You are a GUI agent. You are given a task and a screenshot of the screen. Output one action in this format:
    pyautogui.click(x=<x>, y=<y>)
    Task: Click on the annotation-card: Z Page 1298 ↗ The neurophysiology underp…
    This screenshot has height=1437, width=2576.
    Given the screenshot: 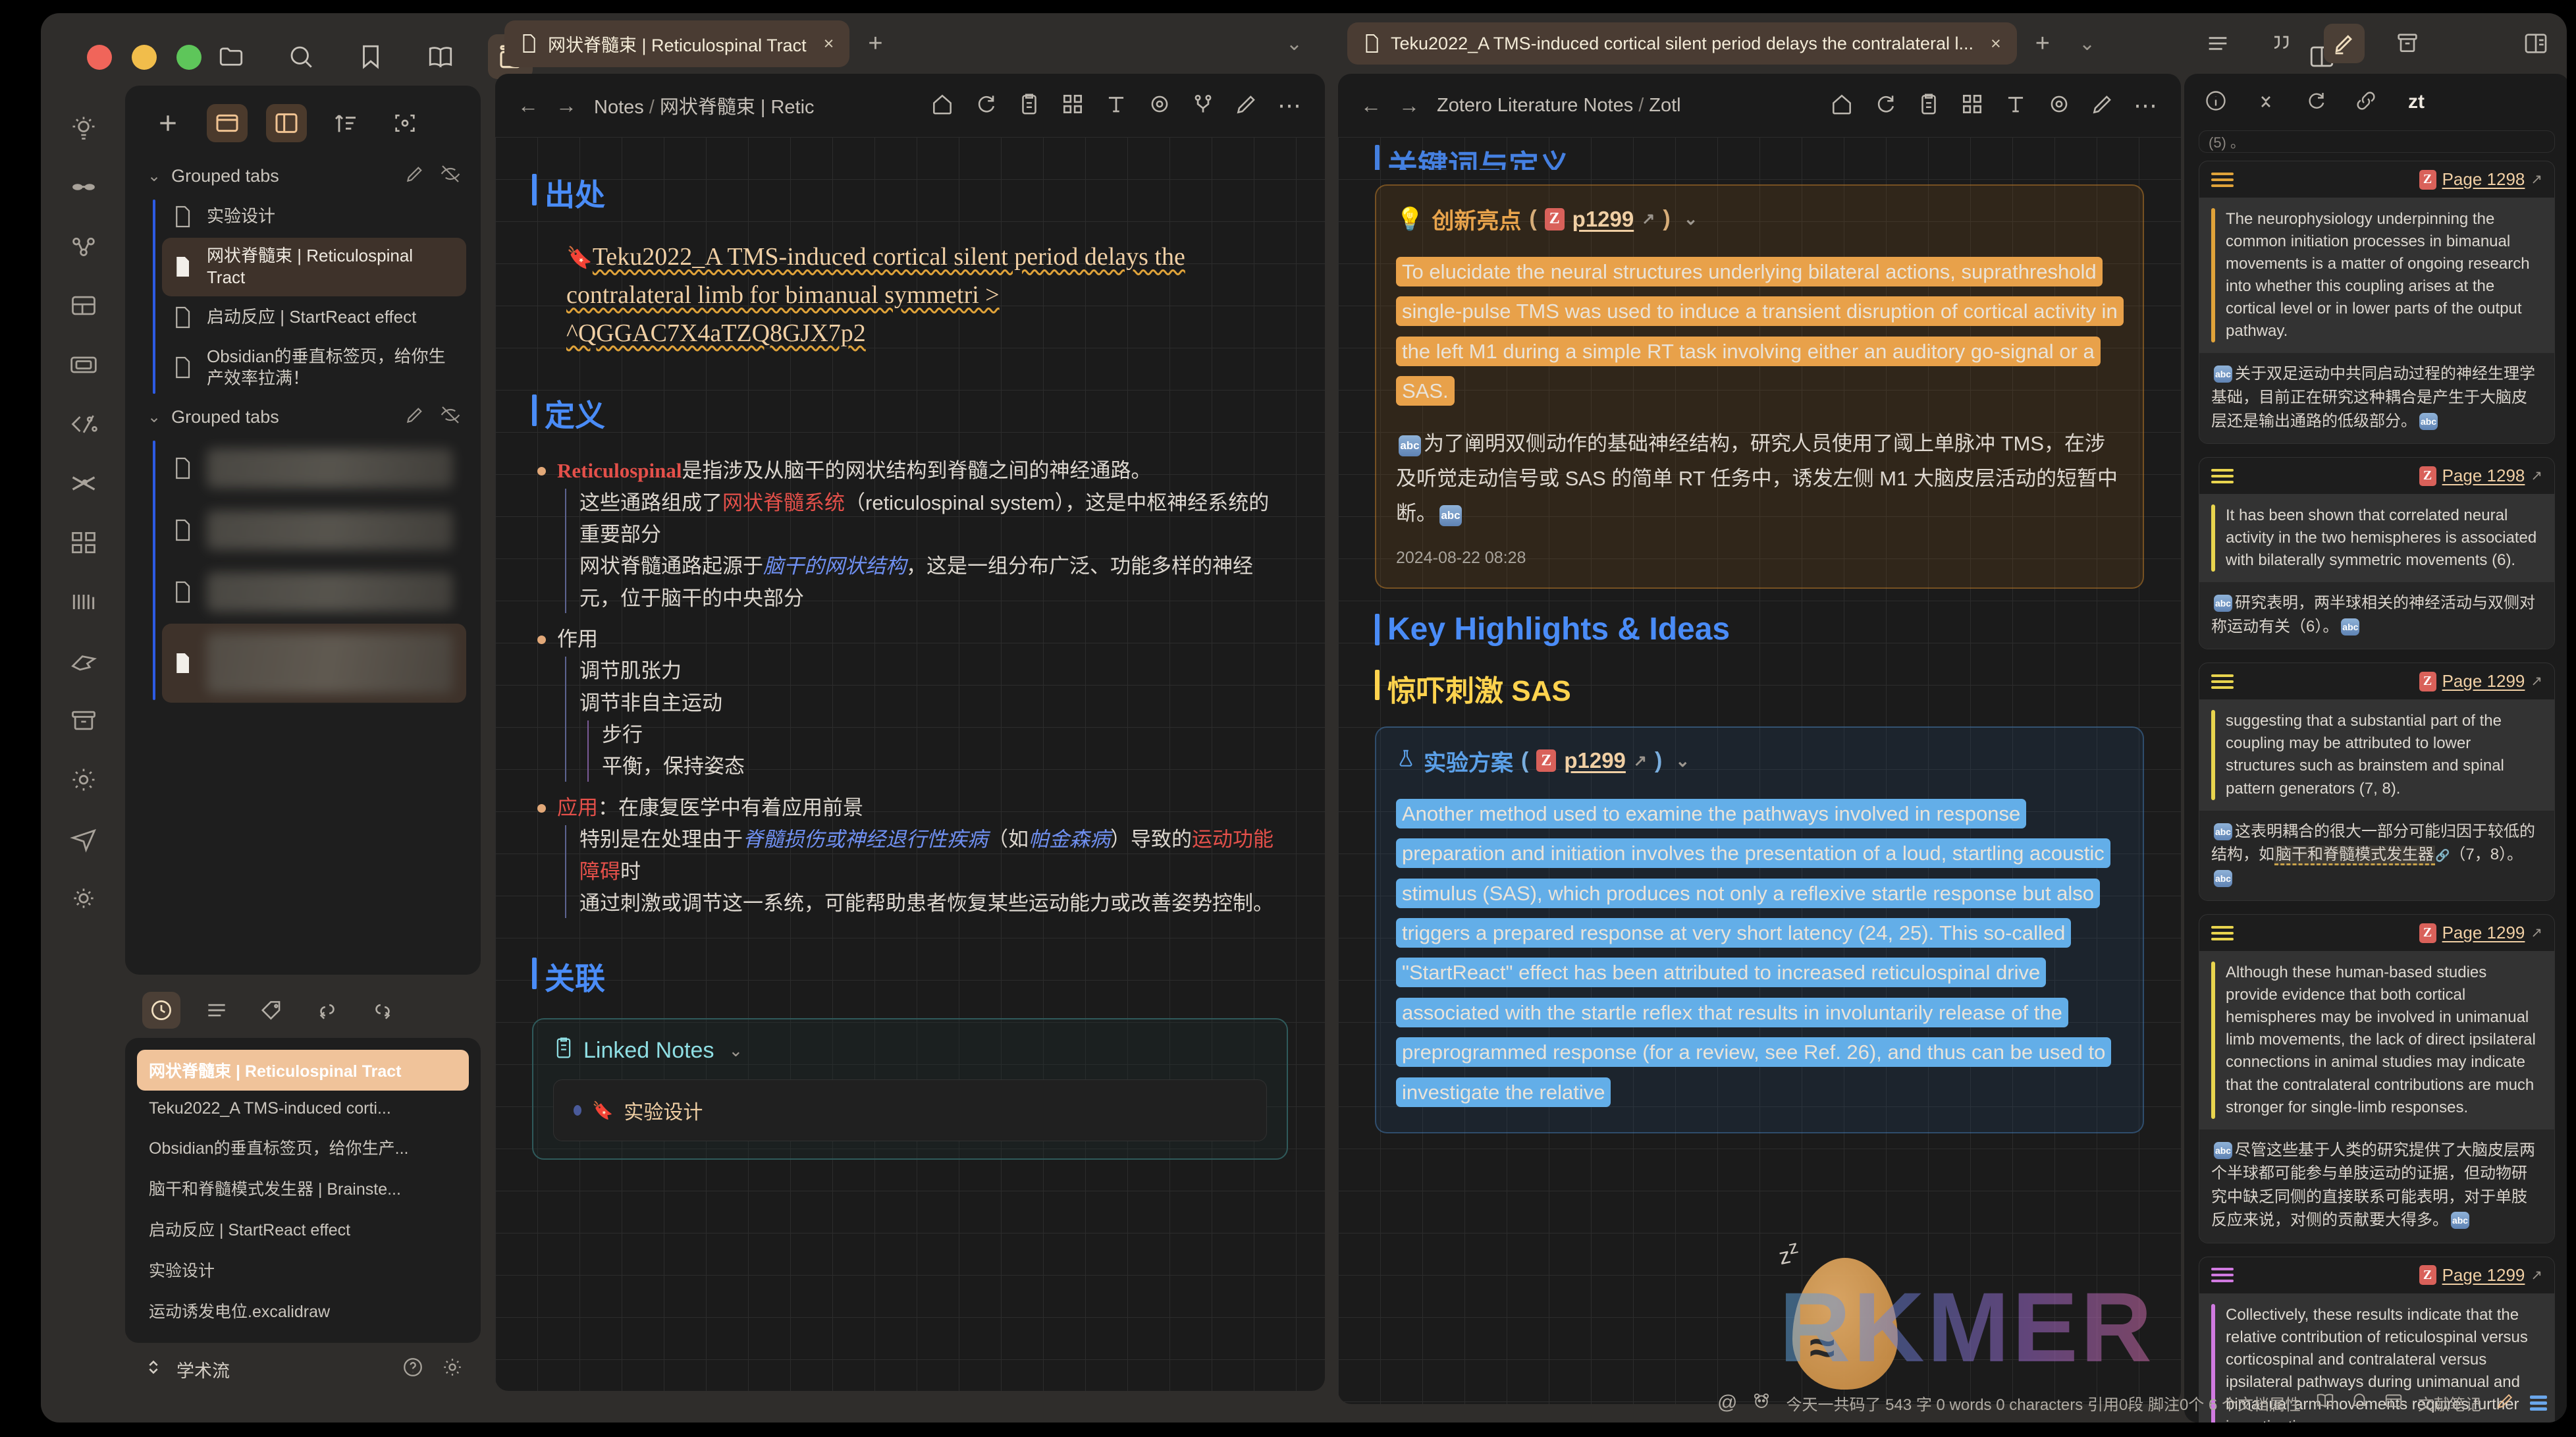 What is the action you would take?
    pyautogui.click(x=2377, y=303)
    